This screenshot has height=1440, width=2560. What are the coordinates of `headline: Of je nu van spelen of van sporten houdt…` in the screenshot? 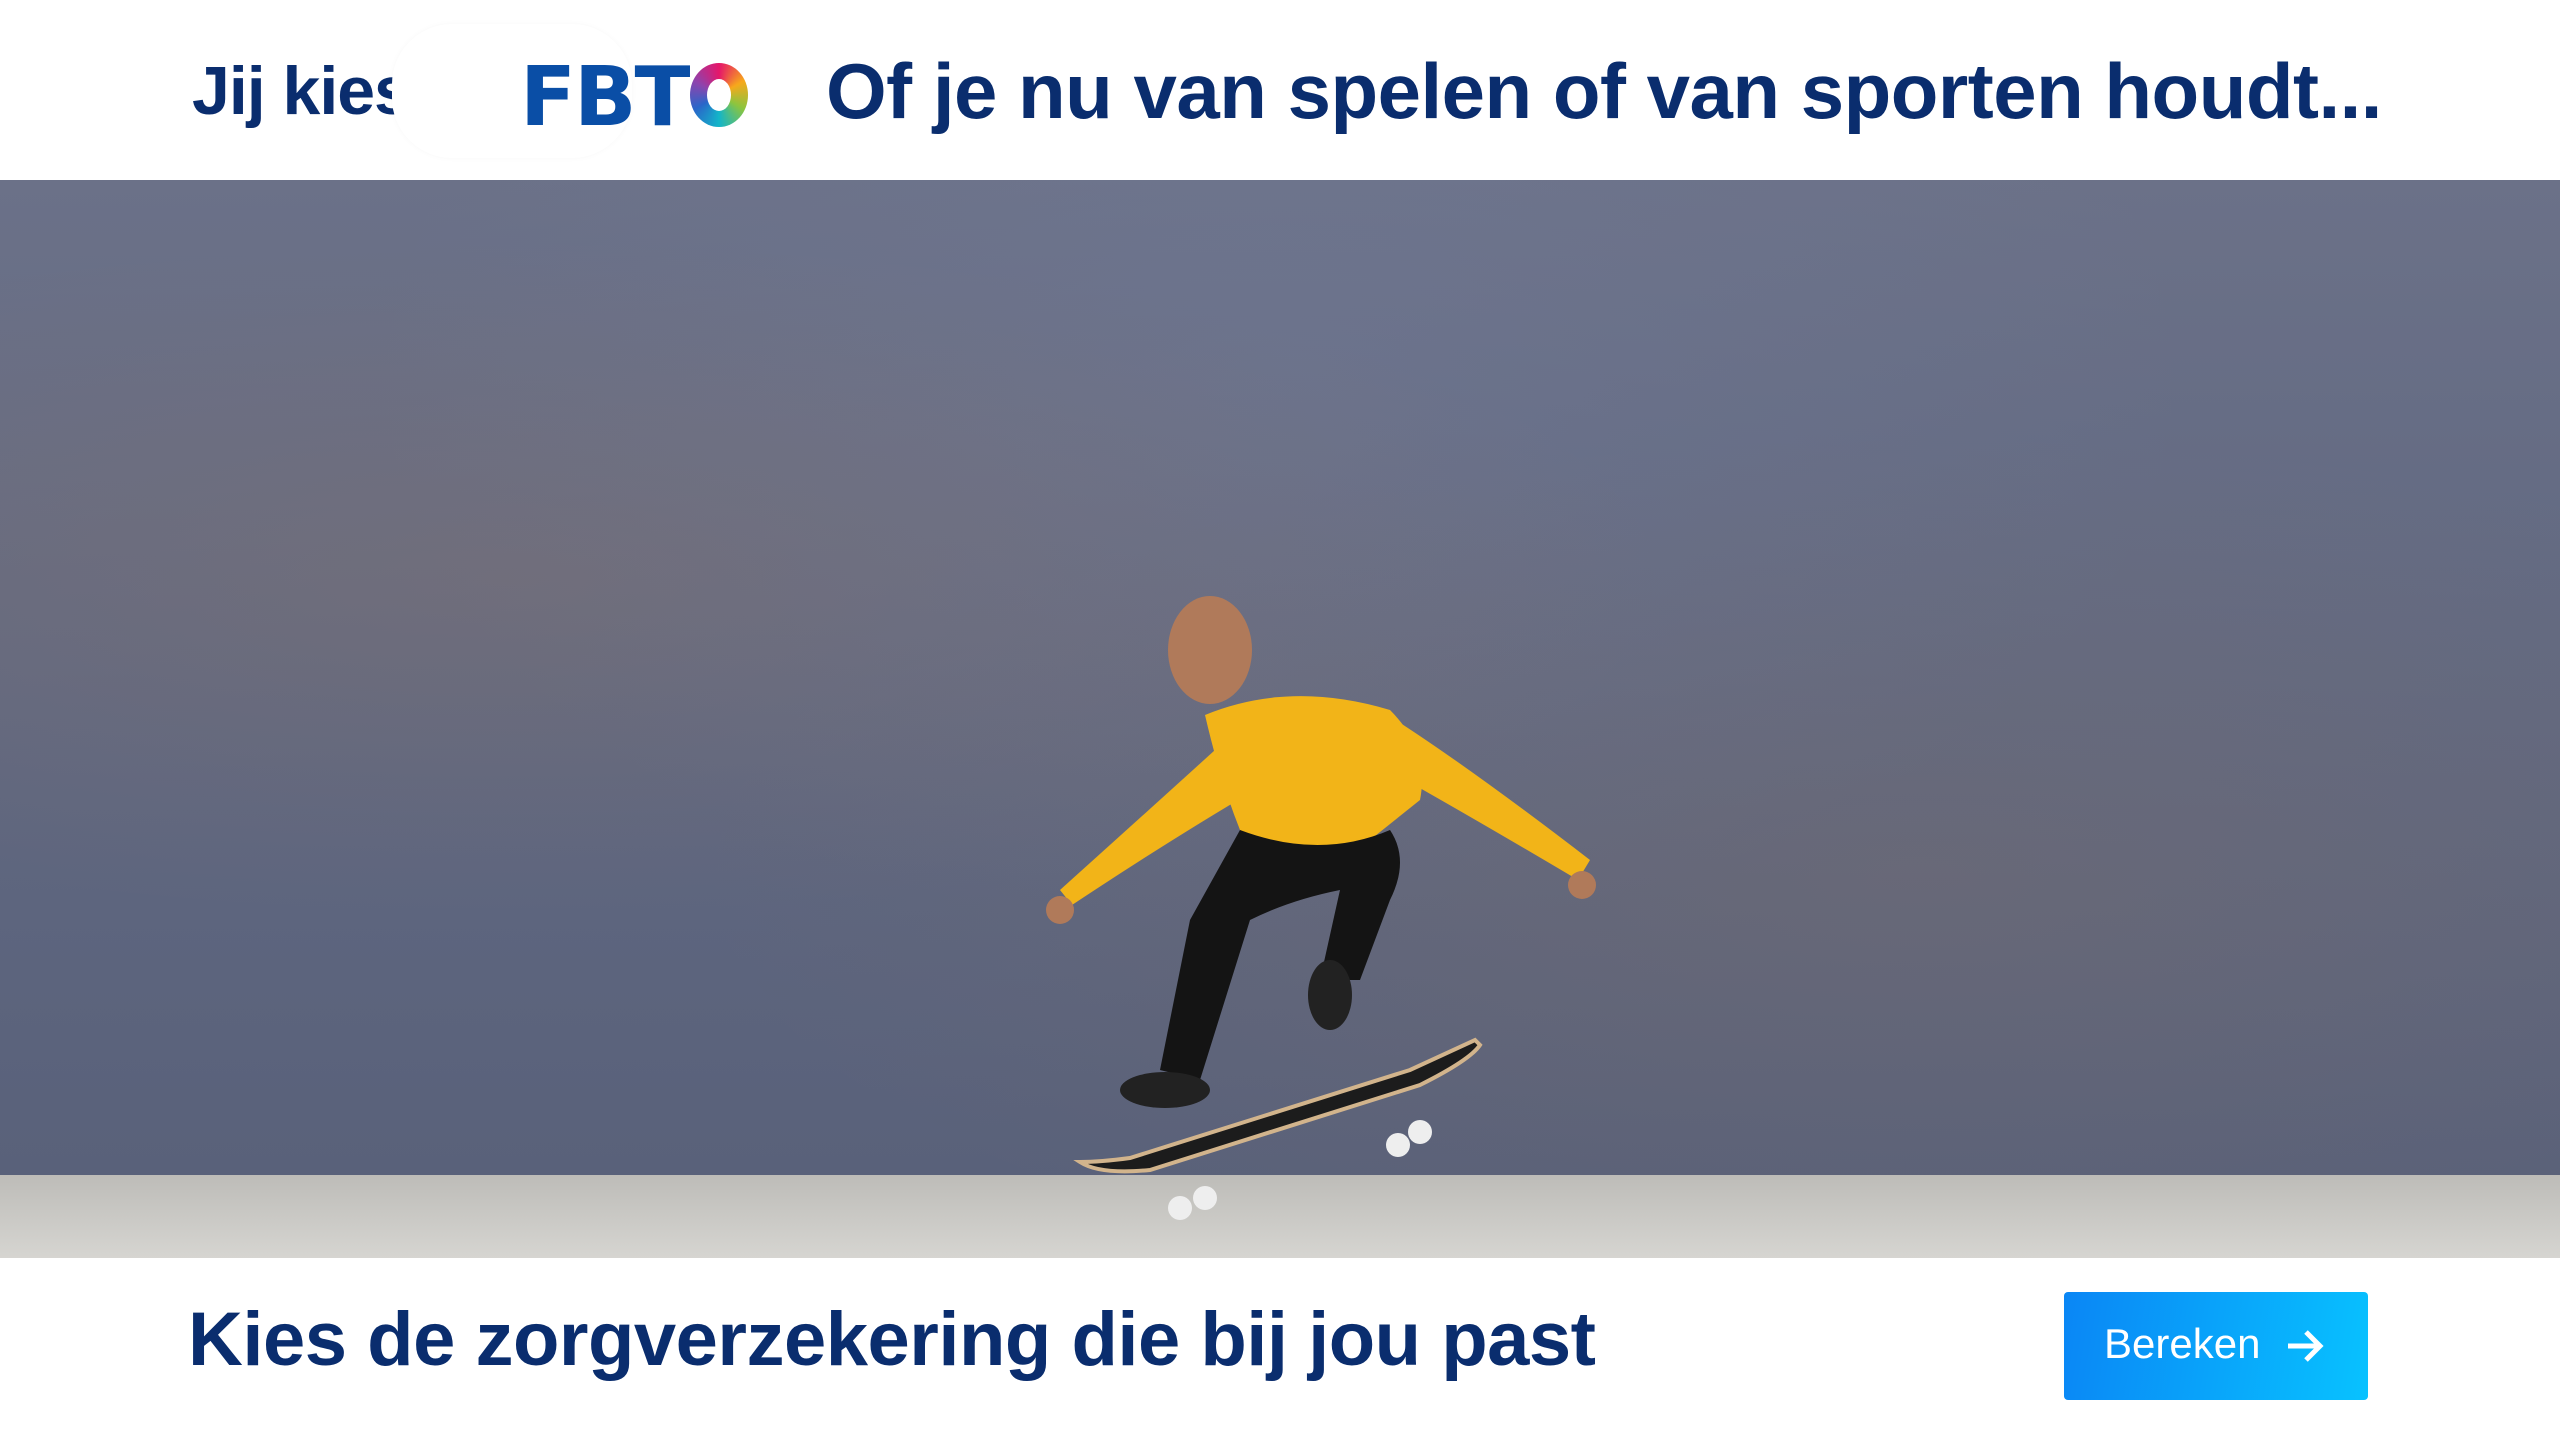 It's located at (1604, 91).